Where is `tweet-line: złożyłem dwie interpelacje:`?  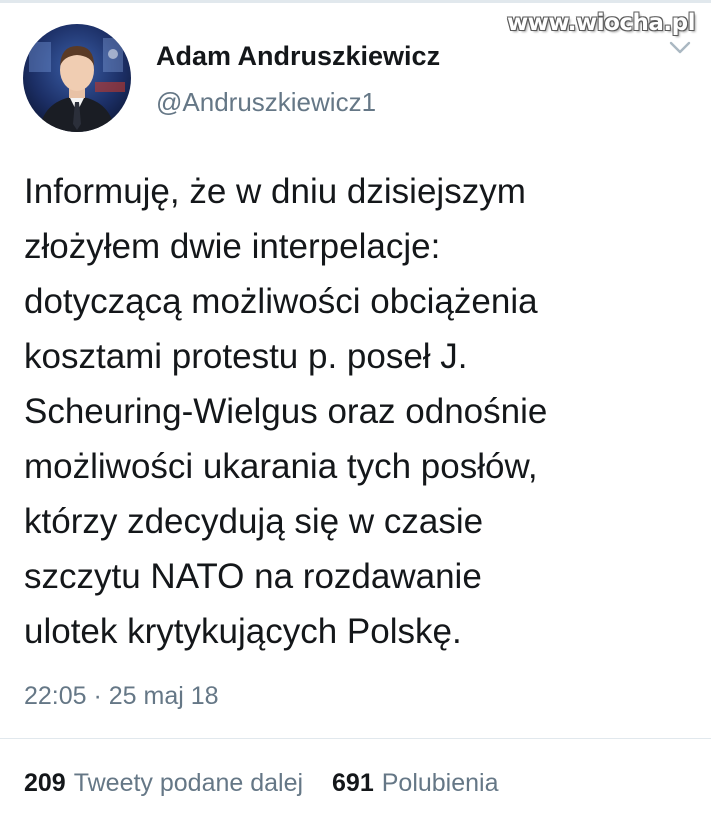 tweet-line: złożyłem dwie interpelacje: is located at coordinates (232, 246).